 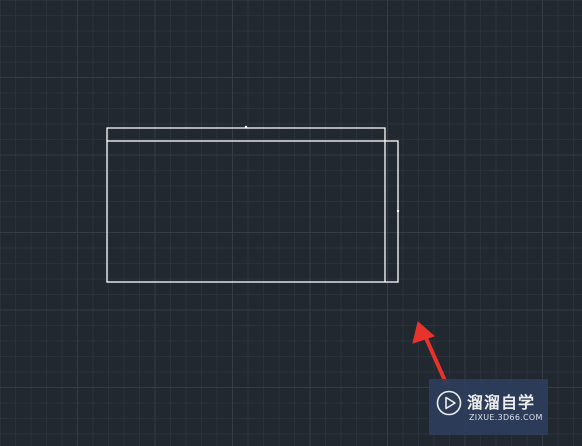 I want to click on red-arrow-annotation, so click(x=430, y=353).